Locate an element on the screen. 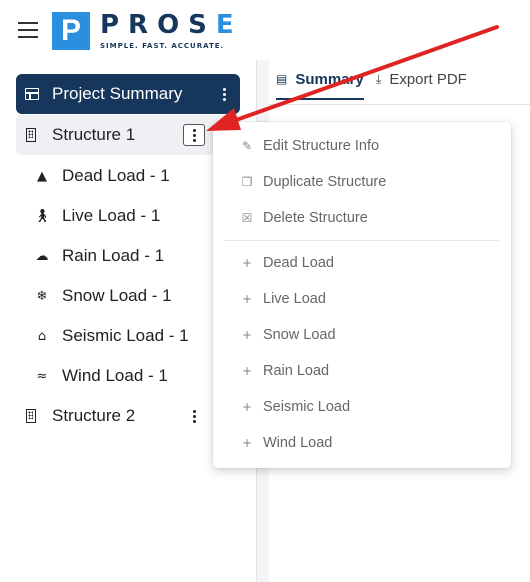 This screenshot has height=582, width=530. top-bar: P PROSE SIMPLE. FAST. ACCURATE. is located at coordinates (265, 30).